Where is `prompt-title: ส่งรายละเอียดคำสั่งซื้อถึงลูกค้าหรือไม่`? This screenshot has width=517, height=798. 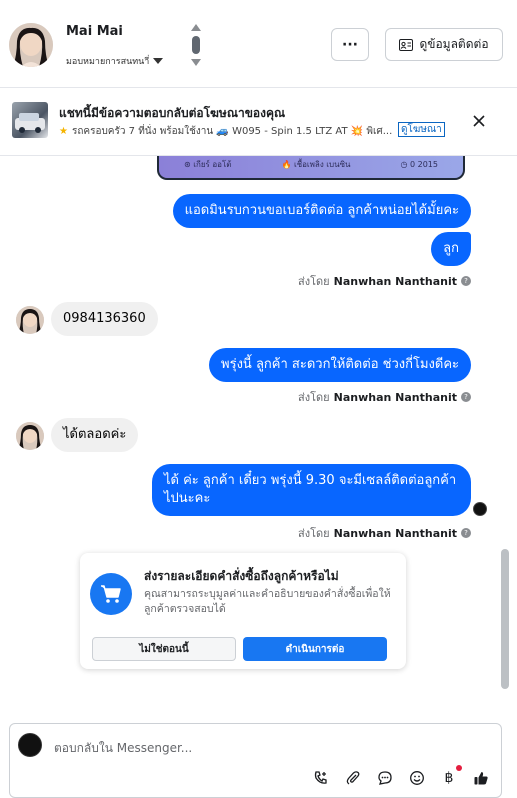 prompt-title: ส่งรายละเอียดคำสั่งซื้อถึงลูกค้าหรือไม่ is located at coordinates (241, 576).